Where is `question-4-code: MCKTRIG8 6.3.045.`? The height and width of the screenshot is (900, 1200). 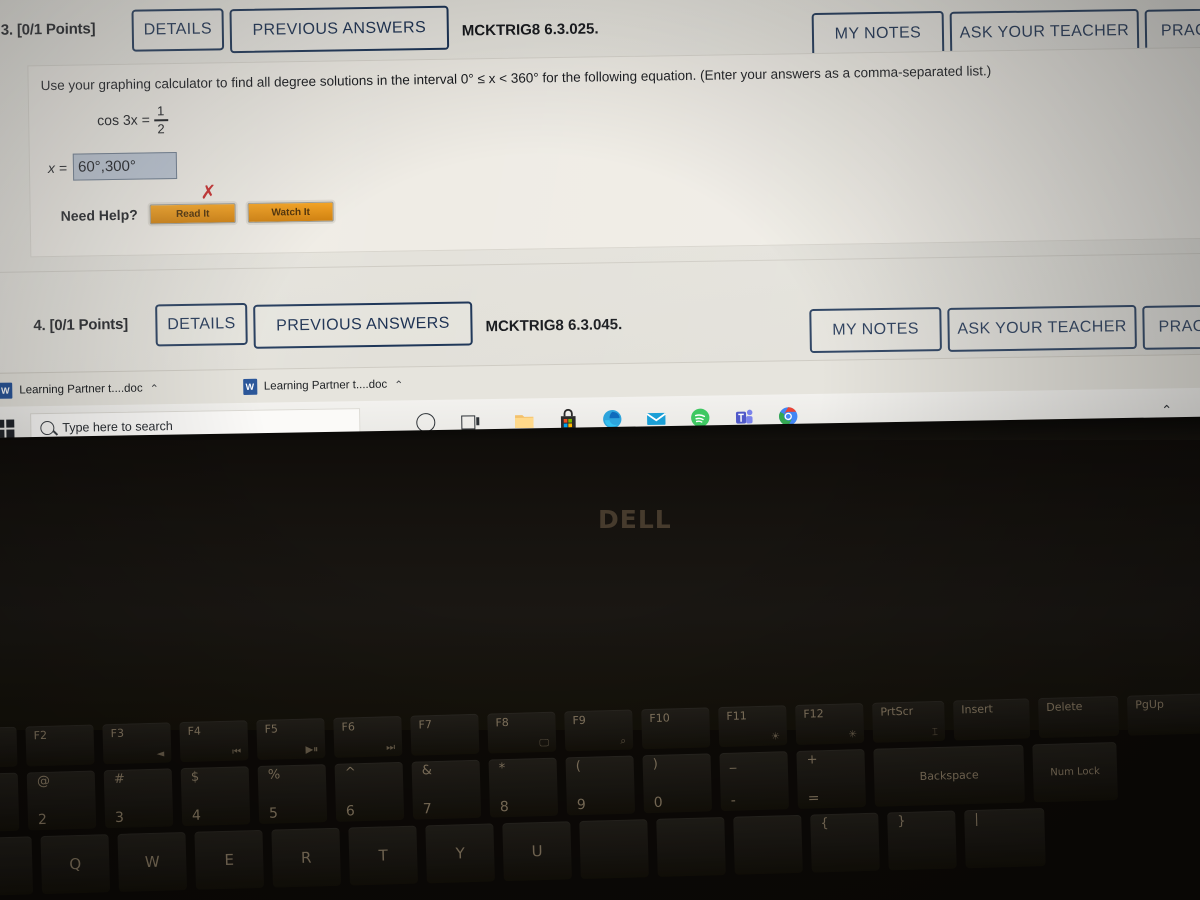
question-4-code: MCKTRIG8 6.3.045. is located at coordinates (554, 326).